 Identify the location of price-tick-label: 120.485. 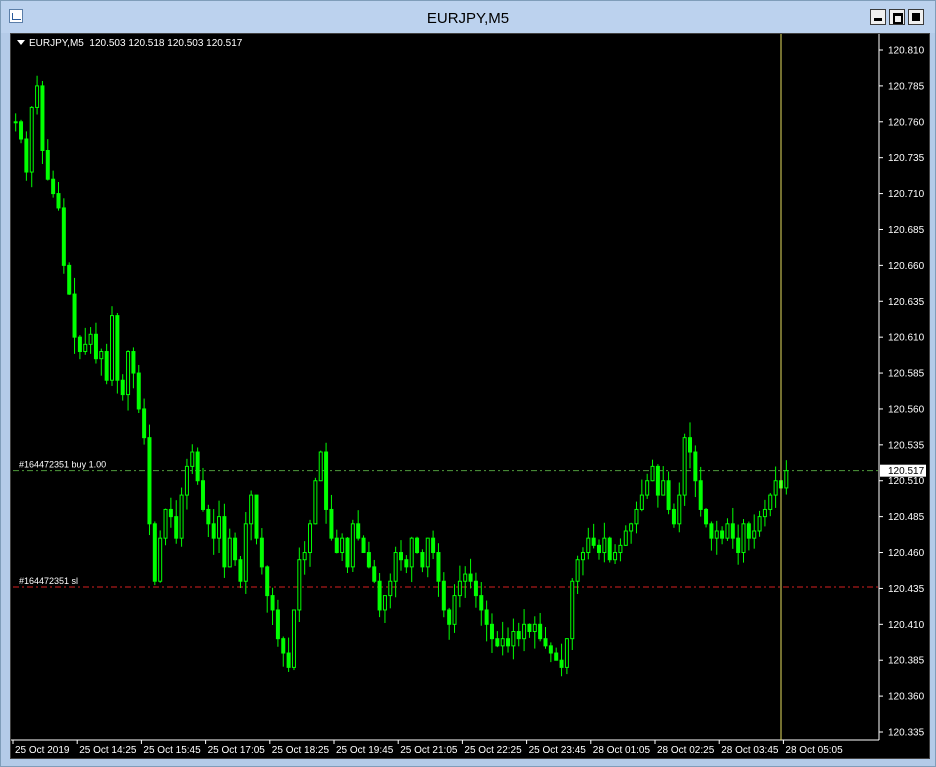
(906, 517).